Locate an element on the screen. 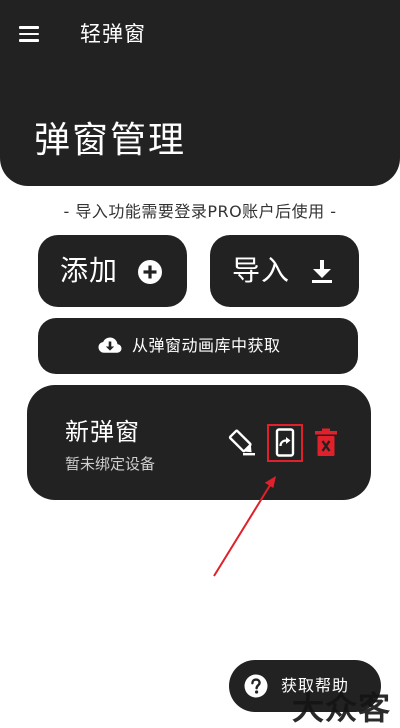  add-button: 添加 is located at coordinates (112, 271).